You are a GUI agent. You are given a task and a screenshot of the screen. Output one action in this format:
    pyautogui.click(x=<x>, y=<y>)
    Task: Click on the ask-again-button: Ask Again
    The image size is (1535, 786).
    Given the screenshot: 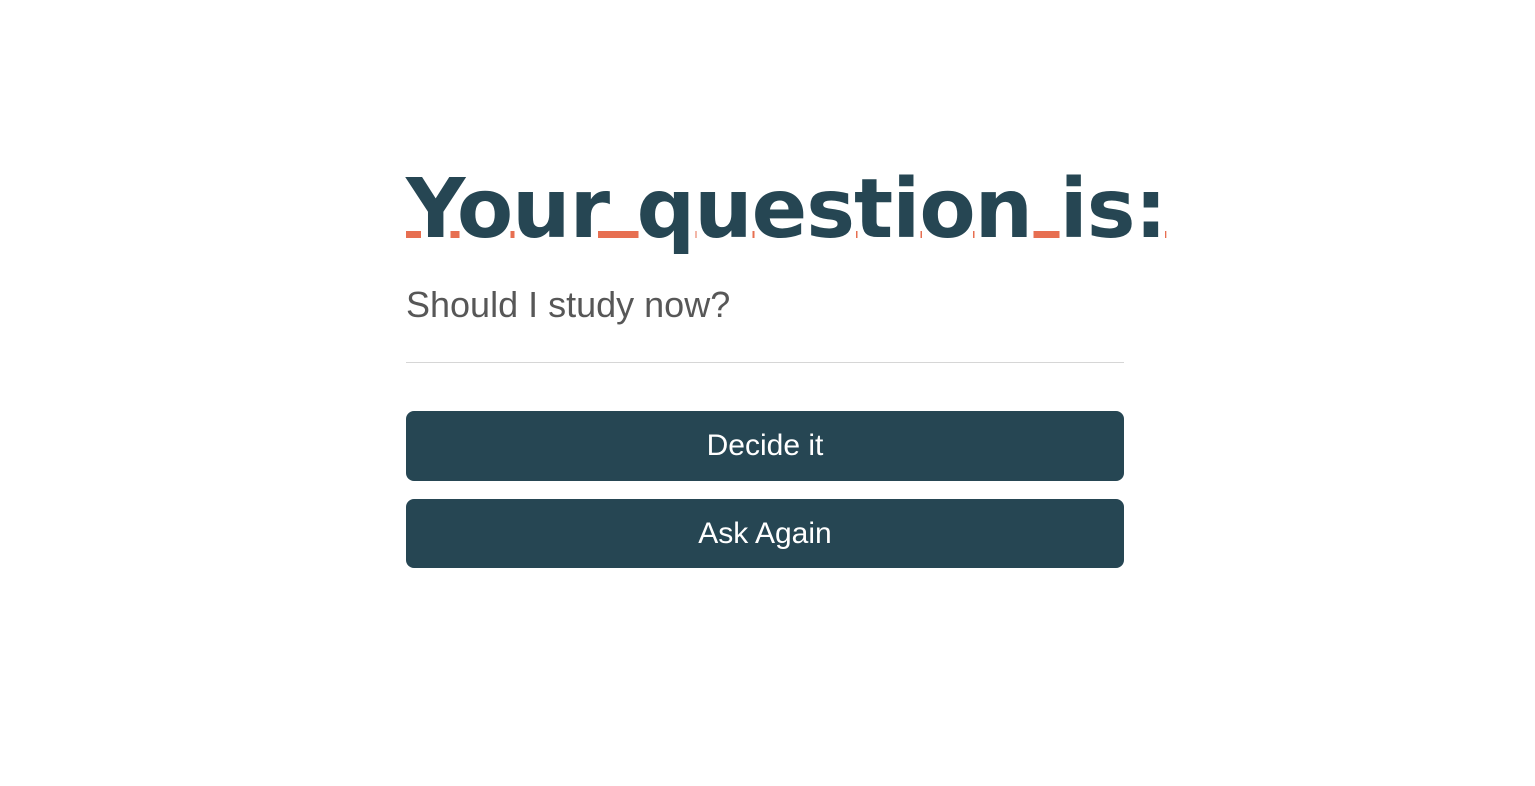 What is the action you would take?
    pyautogui.click(x=765, y=533)
    